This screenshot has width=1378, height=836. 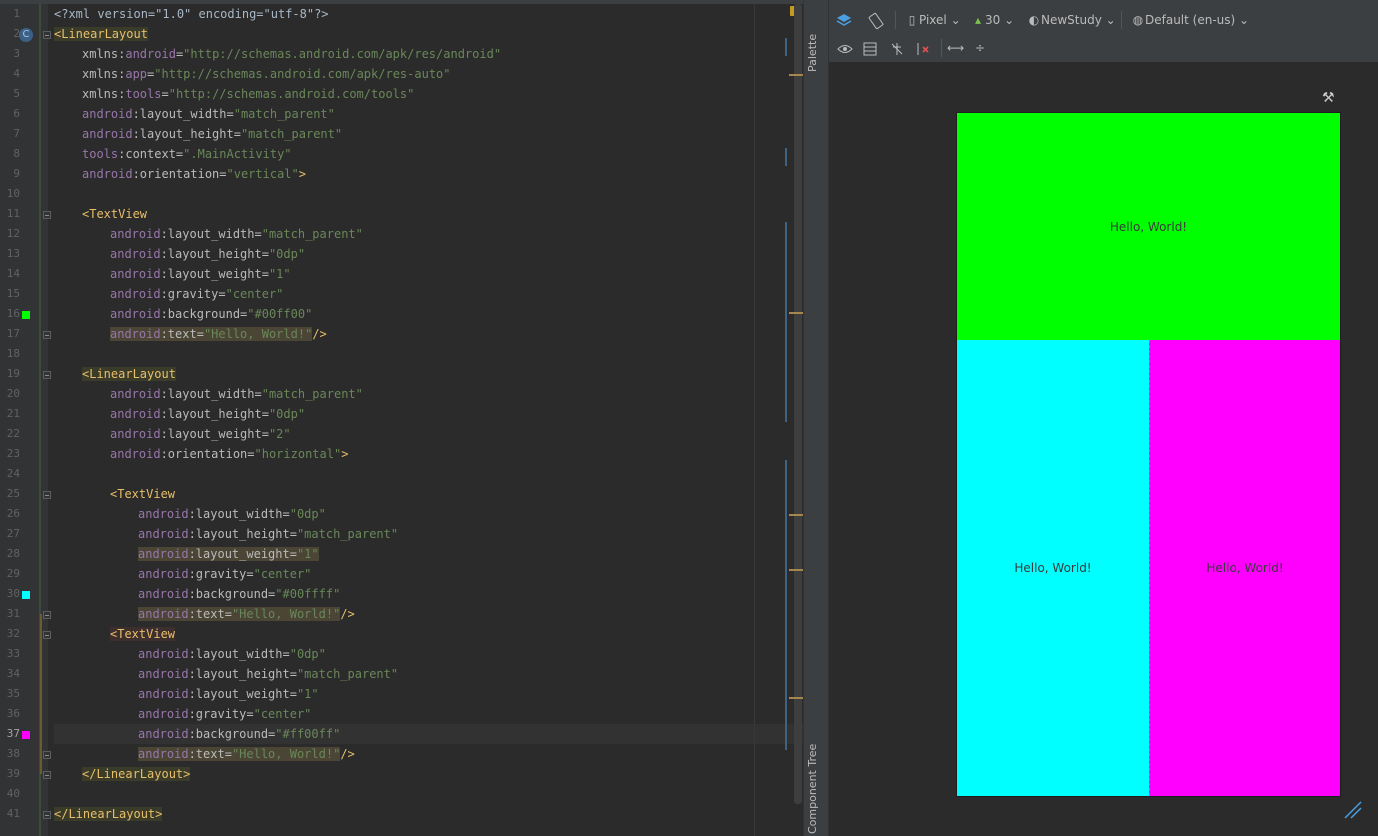 I want to click on device-selector: ▯ Pixel ⌄, so click(x=933, y=20).